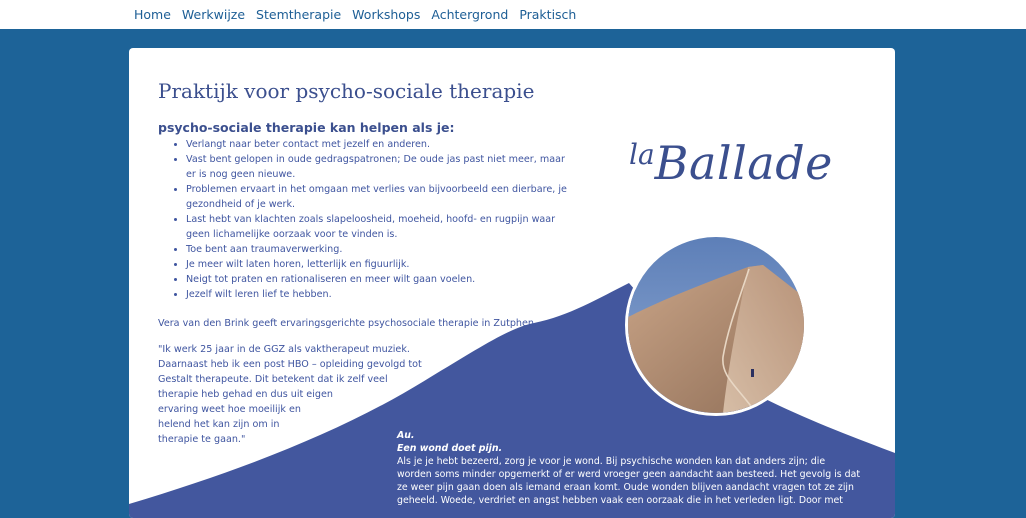  I want to click on quote-line: helend het kan zijn om in, so click(219, 424).